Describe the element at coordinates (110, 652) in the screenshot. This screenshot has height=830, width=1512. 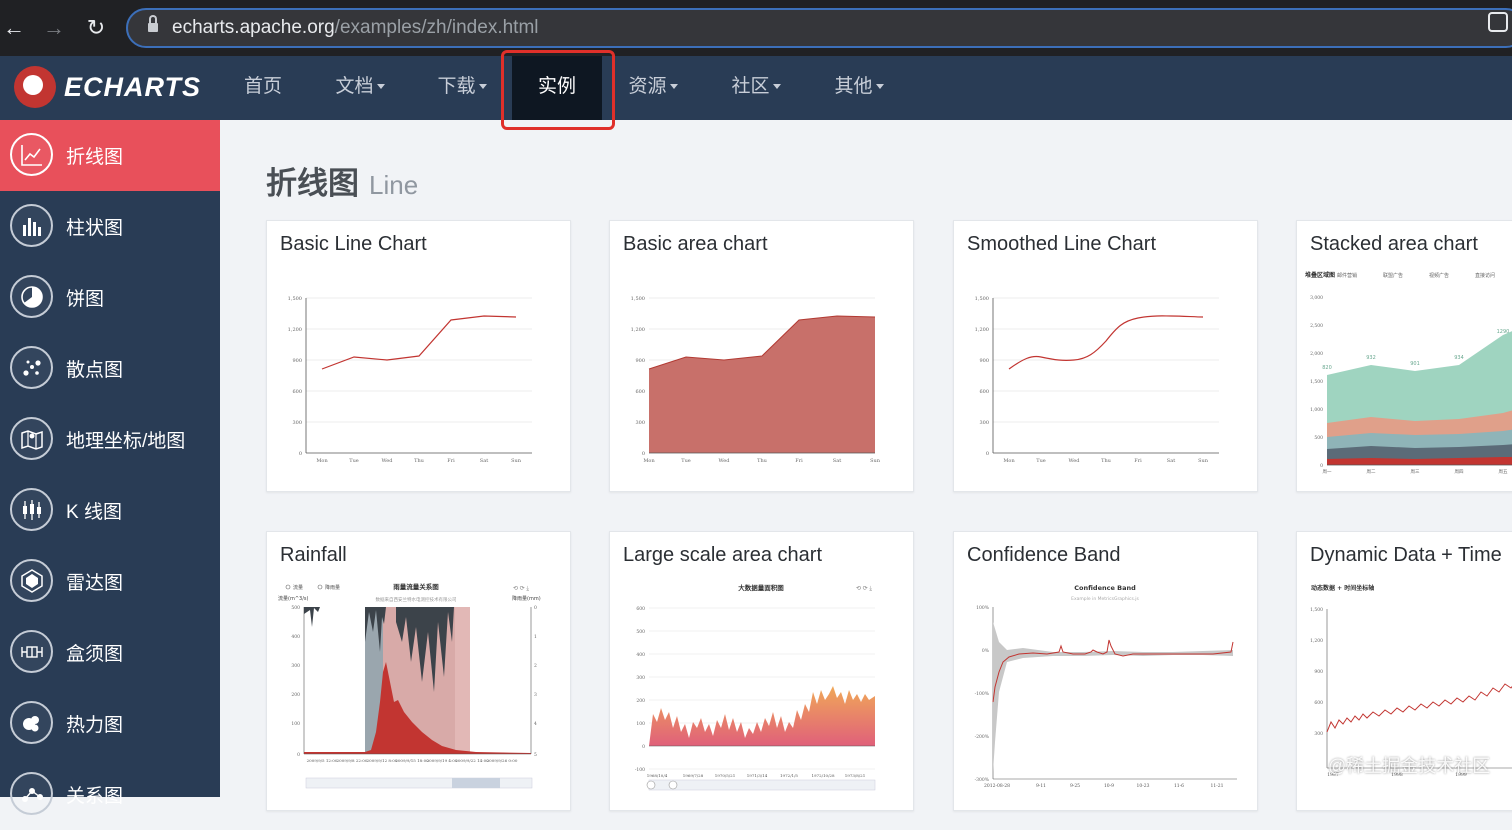
I see `sidebar-item-boxplot: 盒须图` at that location.